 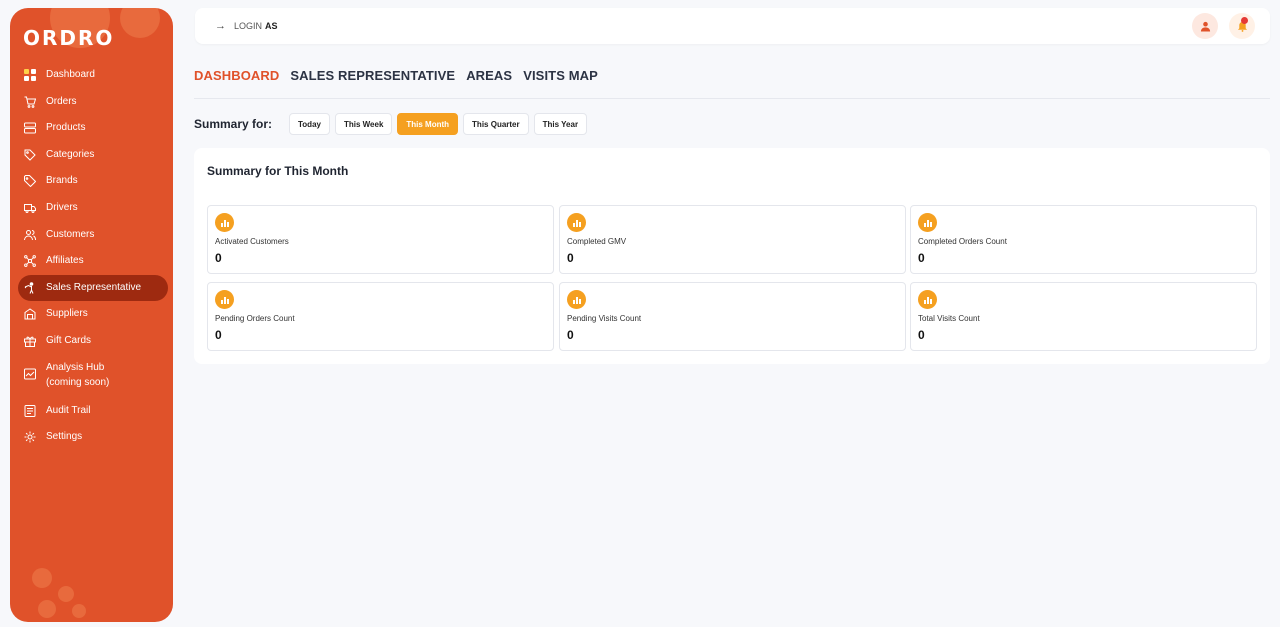 What do you see at coordinates (255, 318) in the screenshot?
I see `stat-label: Pending Orders Count` at bounding box center [255, 318].